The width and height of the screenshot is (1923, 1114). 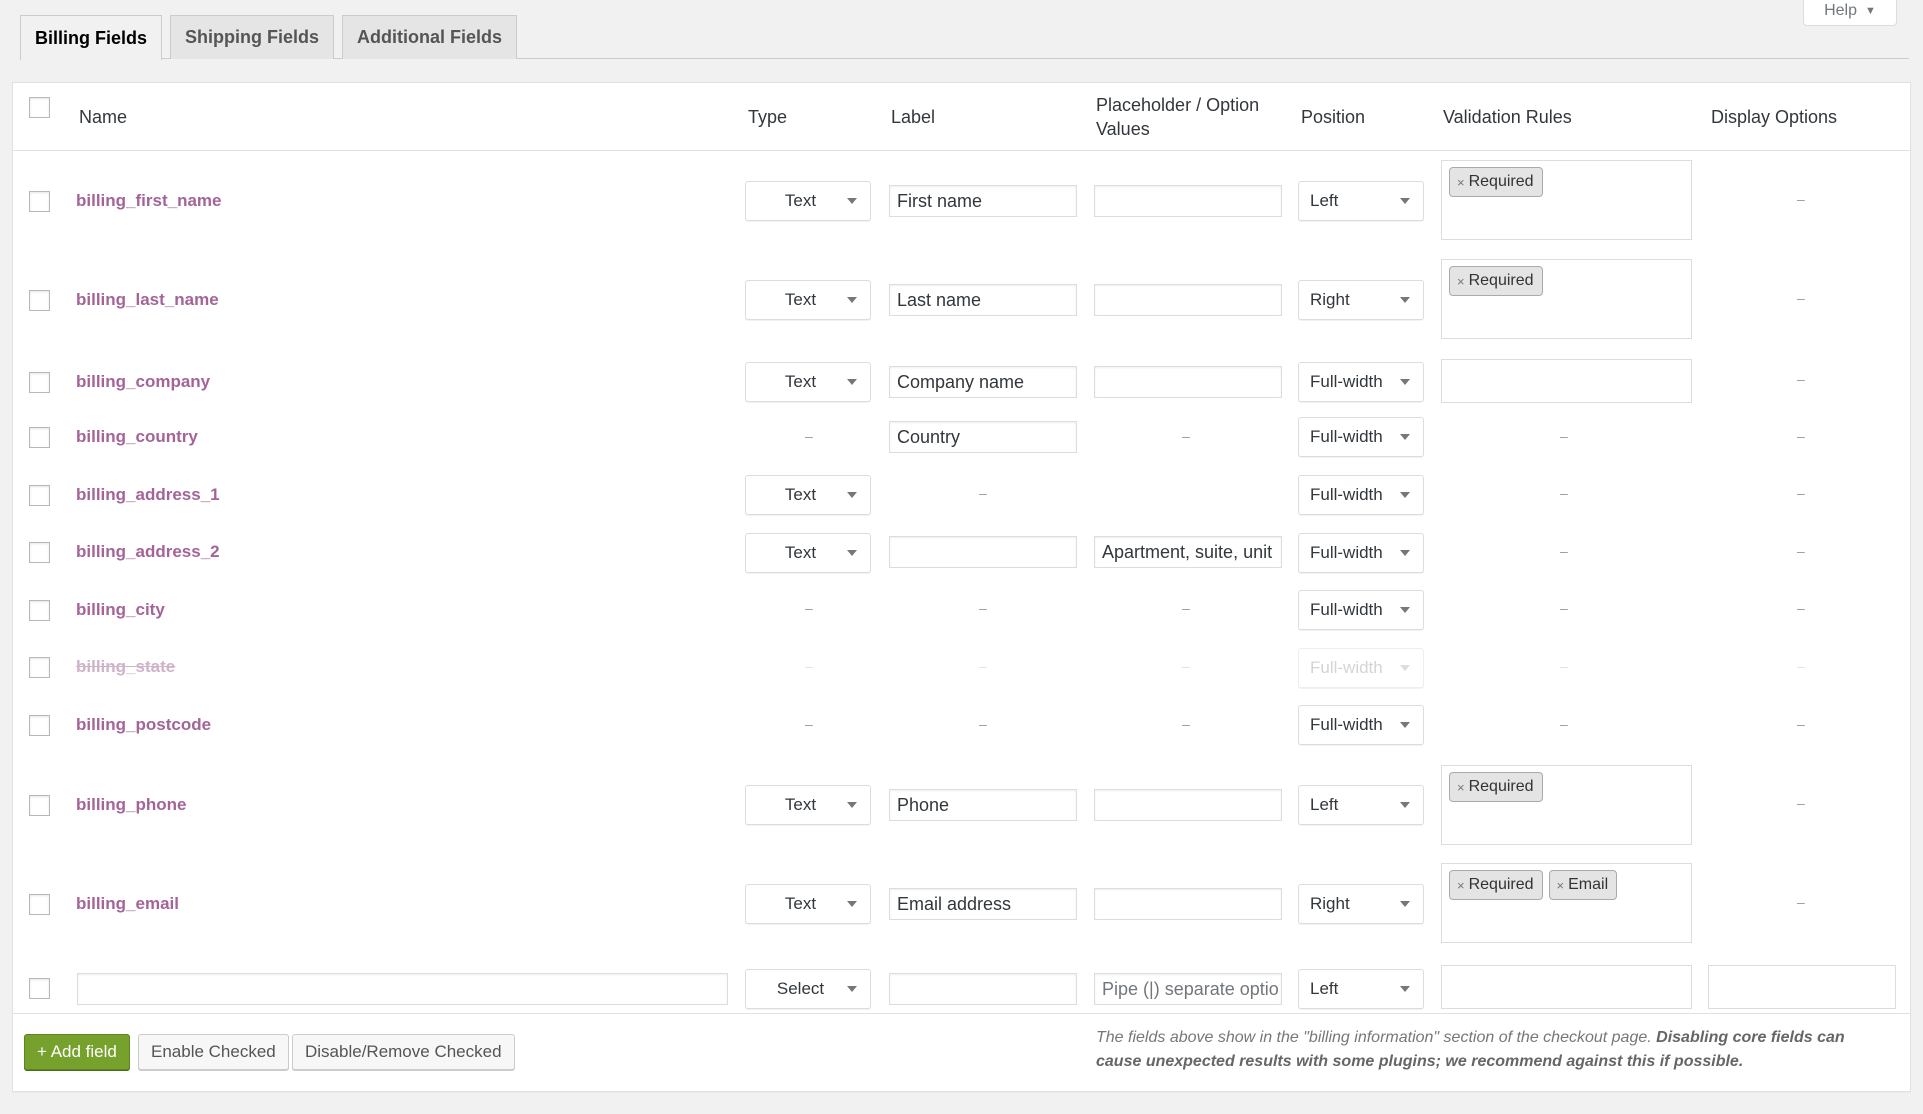 I want to click on add-field-button: + Add field, so click(x=77, y=1052).